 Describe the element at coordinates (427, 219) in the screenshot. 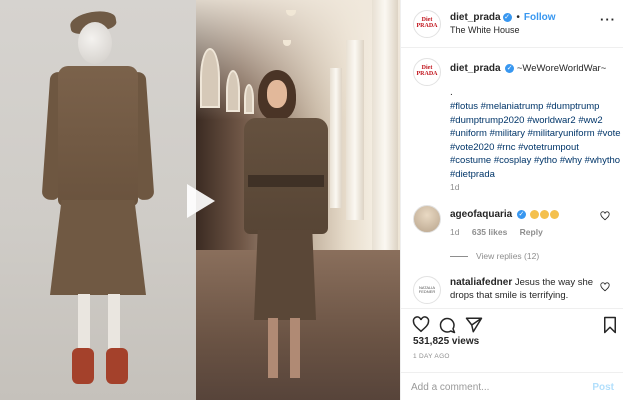

I see `commenter-avatar` at that location.